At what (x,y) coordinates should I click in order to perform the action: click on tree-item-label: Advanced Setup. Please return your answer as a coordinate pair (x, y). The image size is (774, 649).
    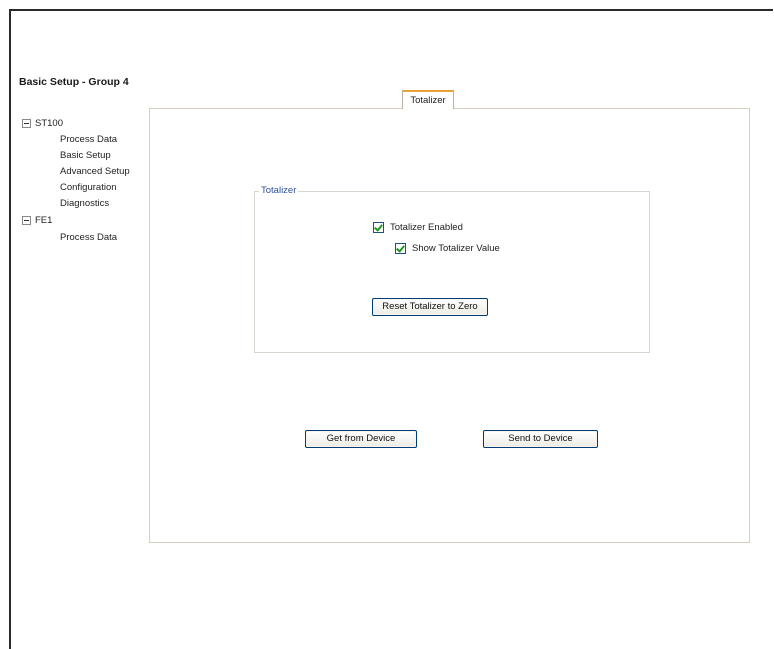
    Looking at the image, I should click on (95, 171).